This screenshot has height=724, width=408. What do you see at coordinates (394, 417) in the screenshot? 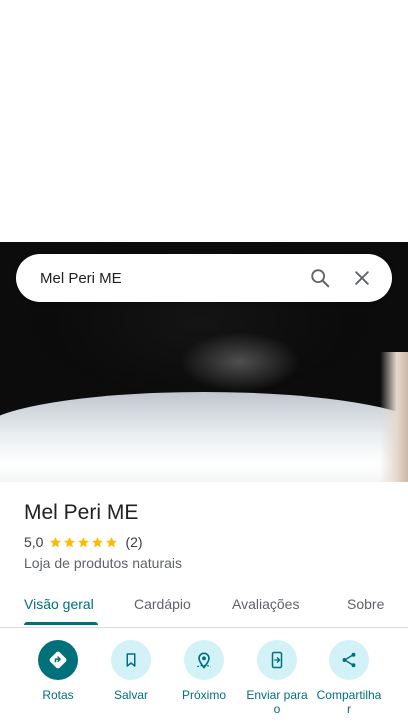
I see `photo-edge` at bounding box center [394, 417].